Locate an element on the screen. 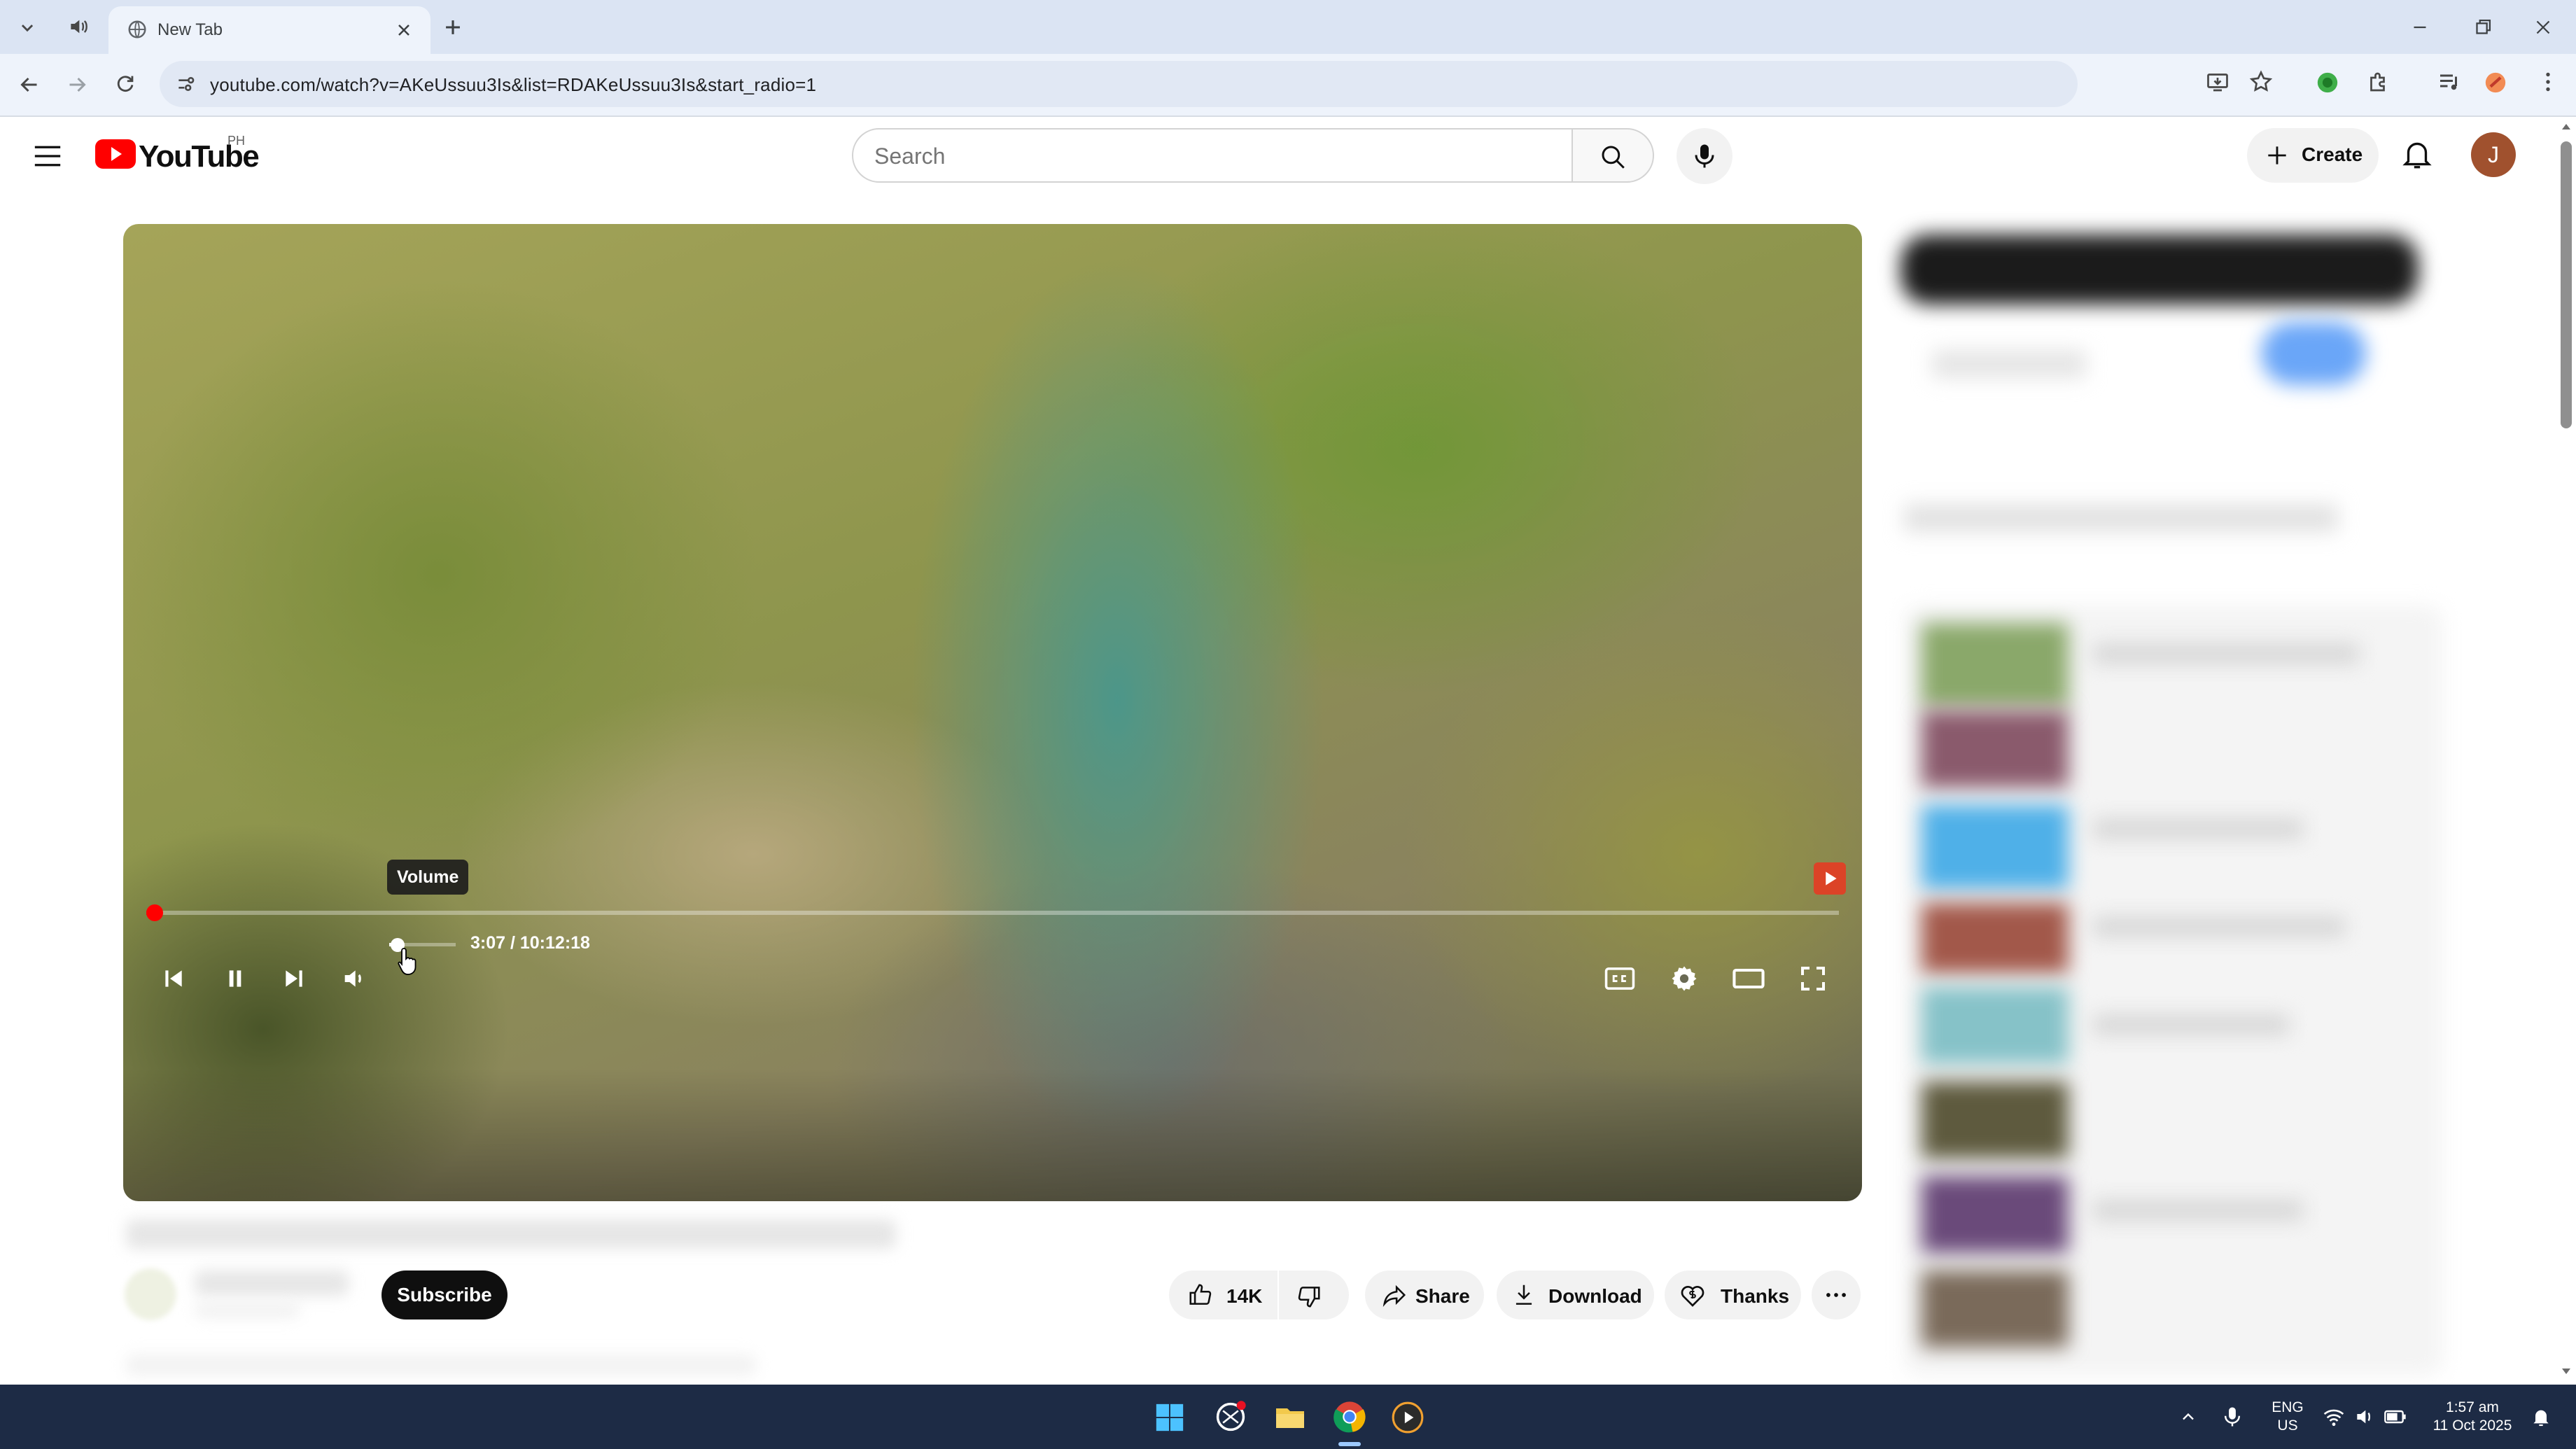 The height and width of the screenshot is (1449, 2576). pause-button is located at coordinates (235, 979).